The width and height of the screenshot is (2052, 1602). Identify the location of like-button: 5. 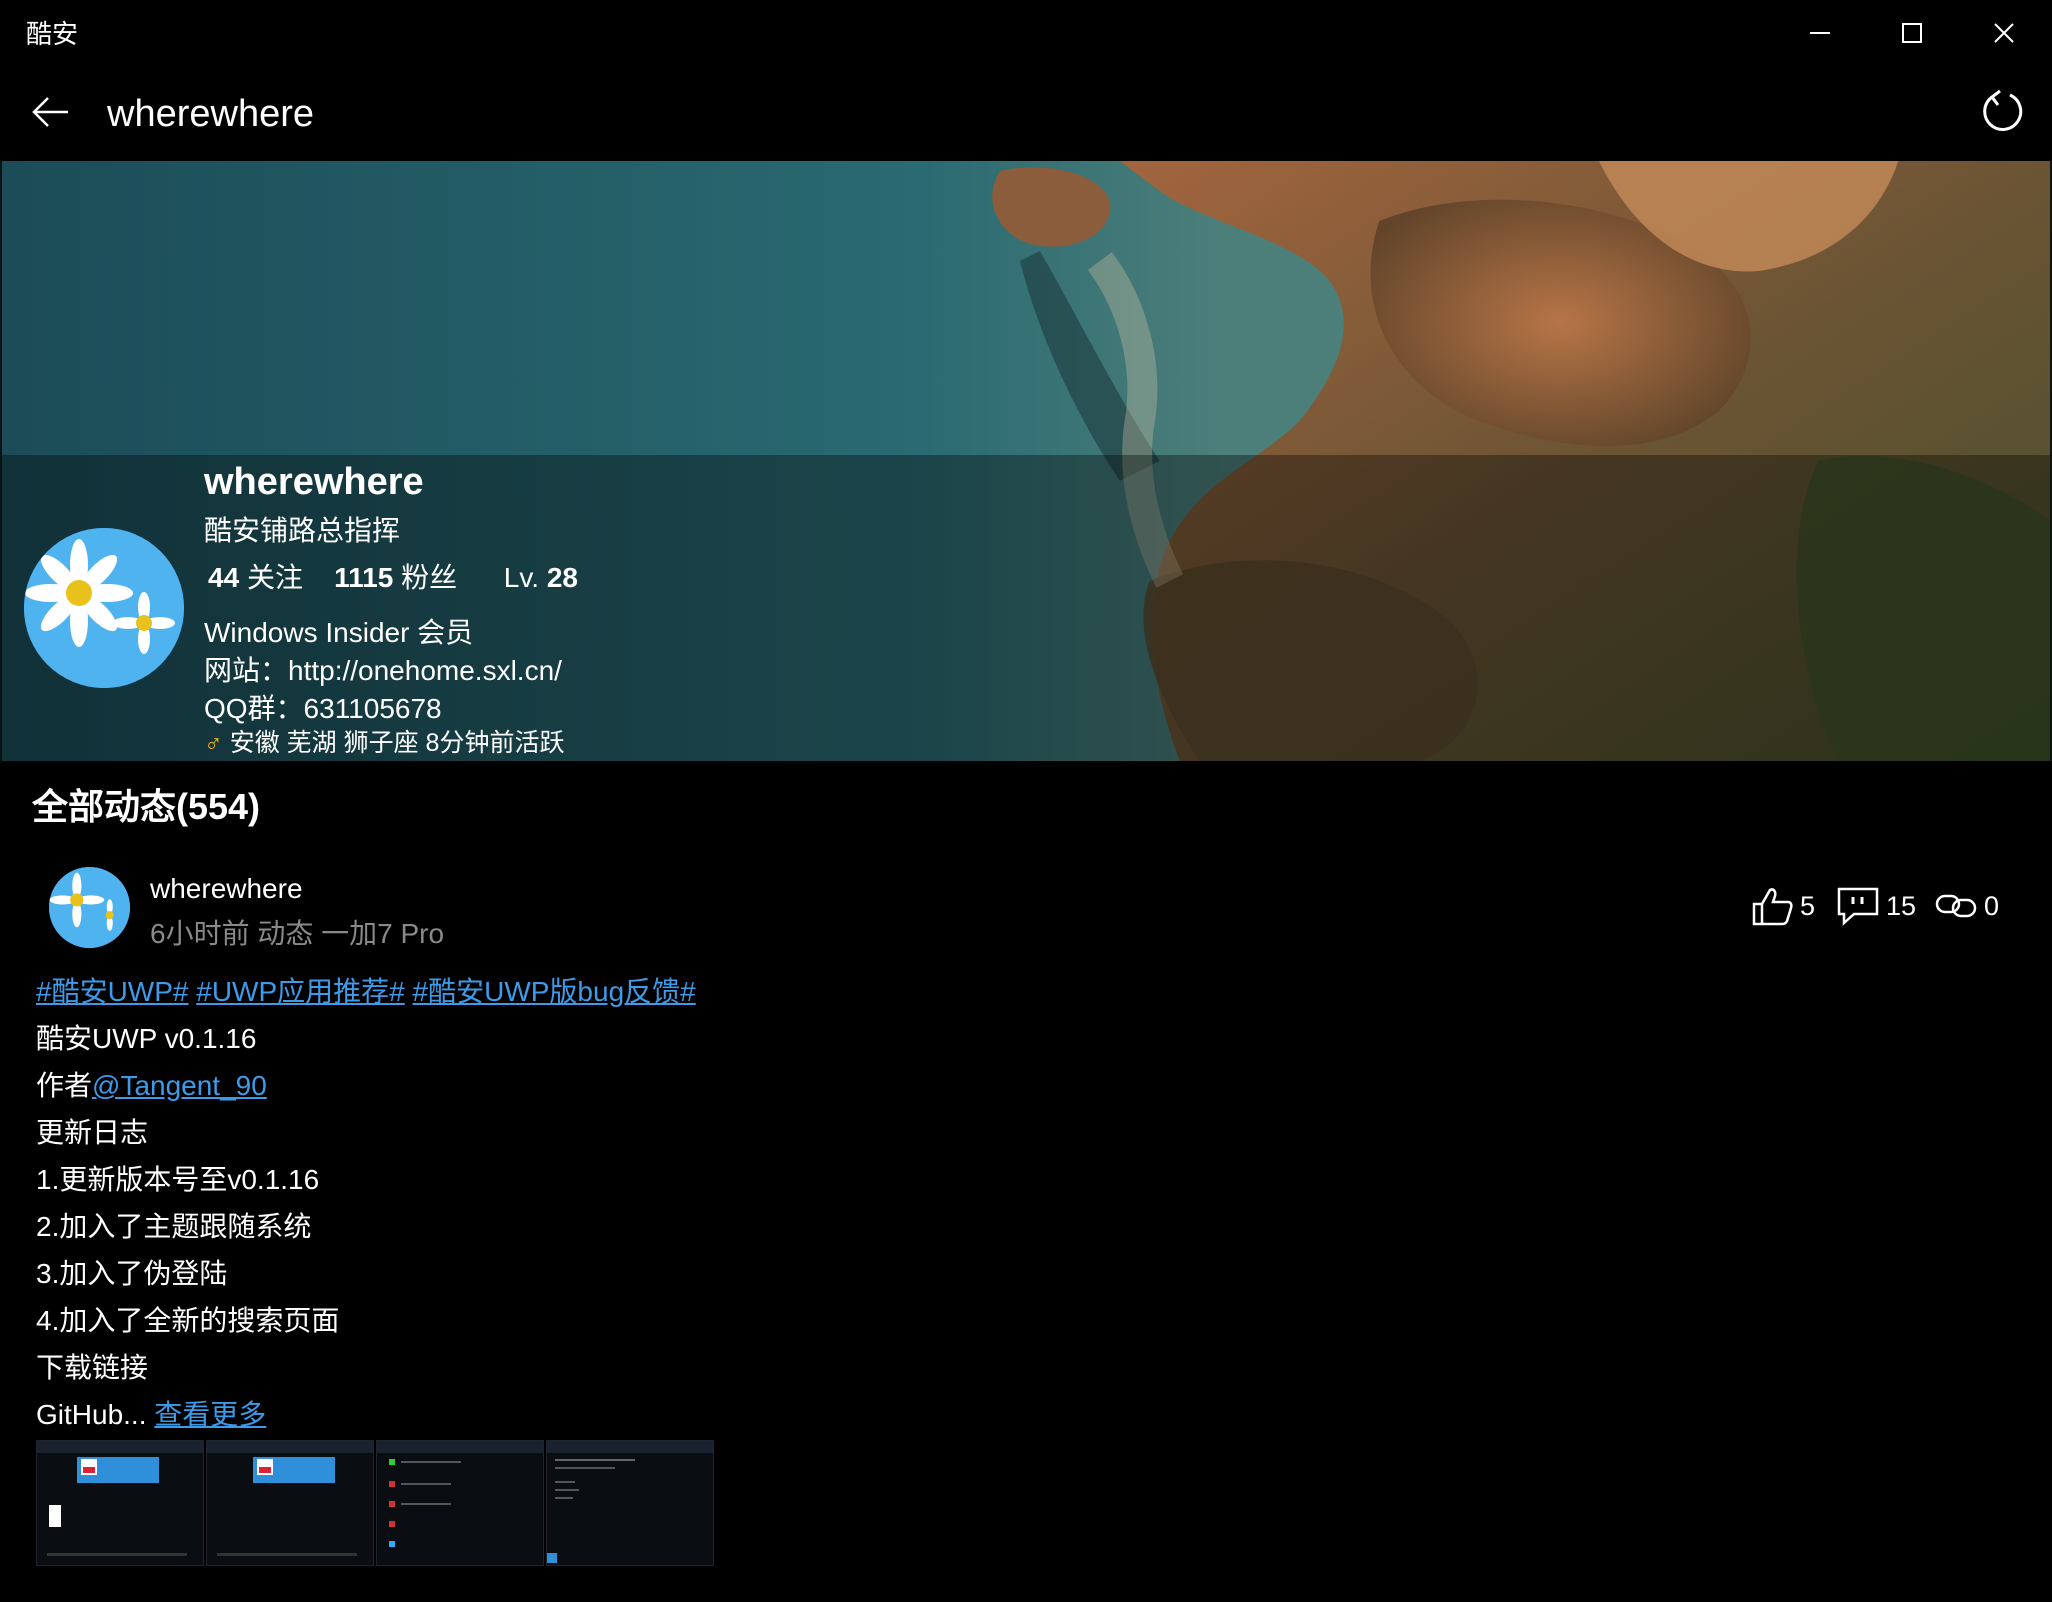
(1782, 906).